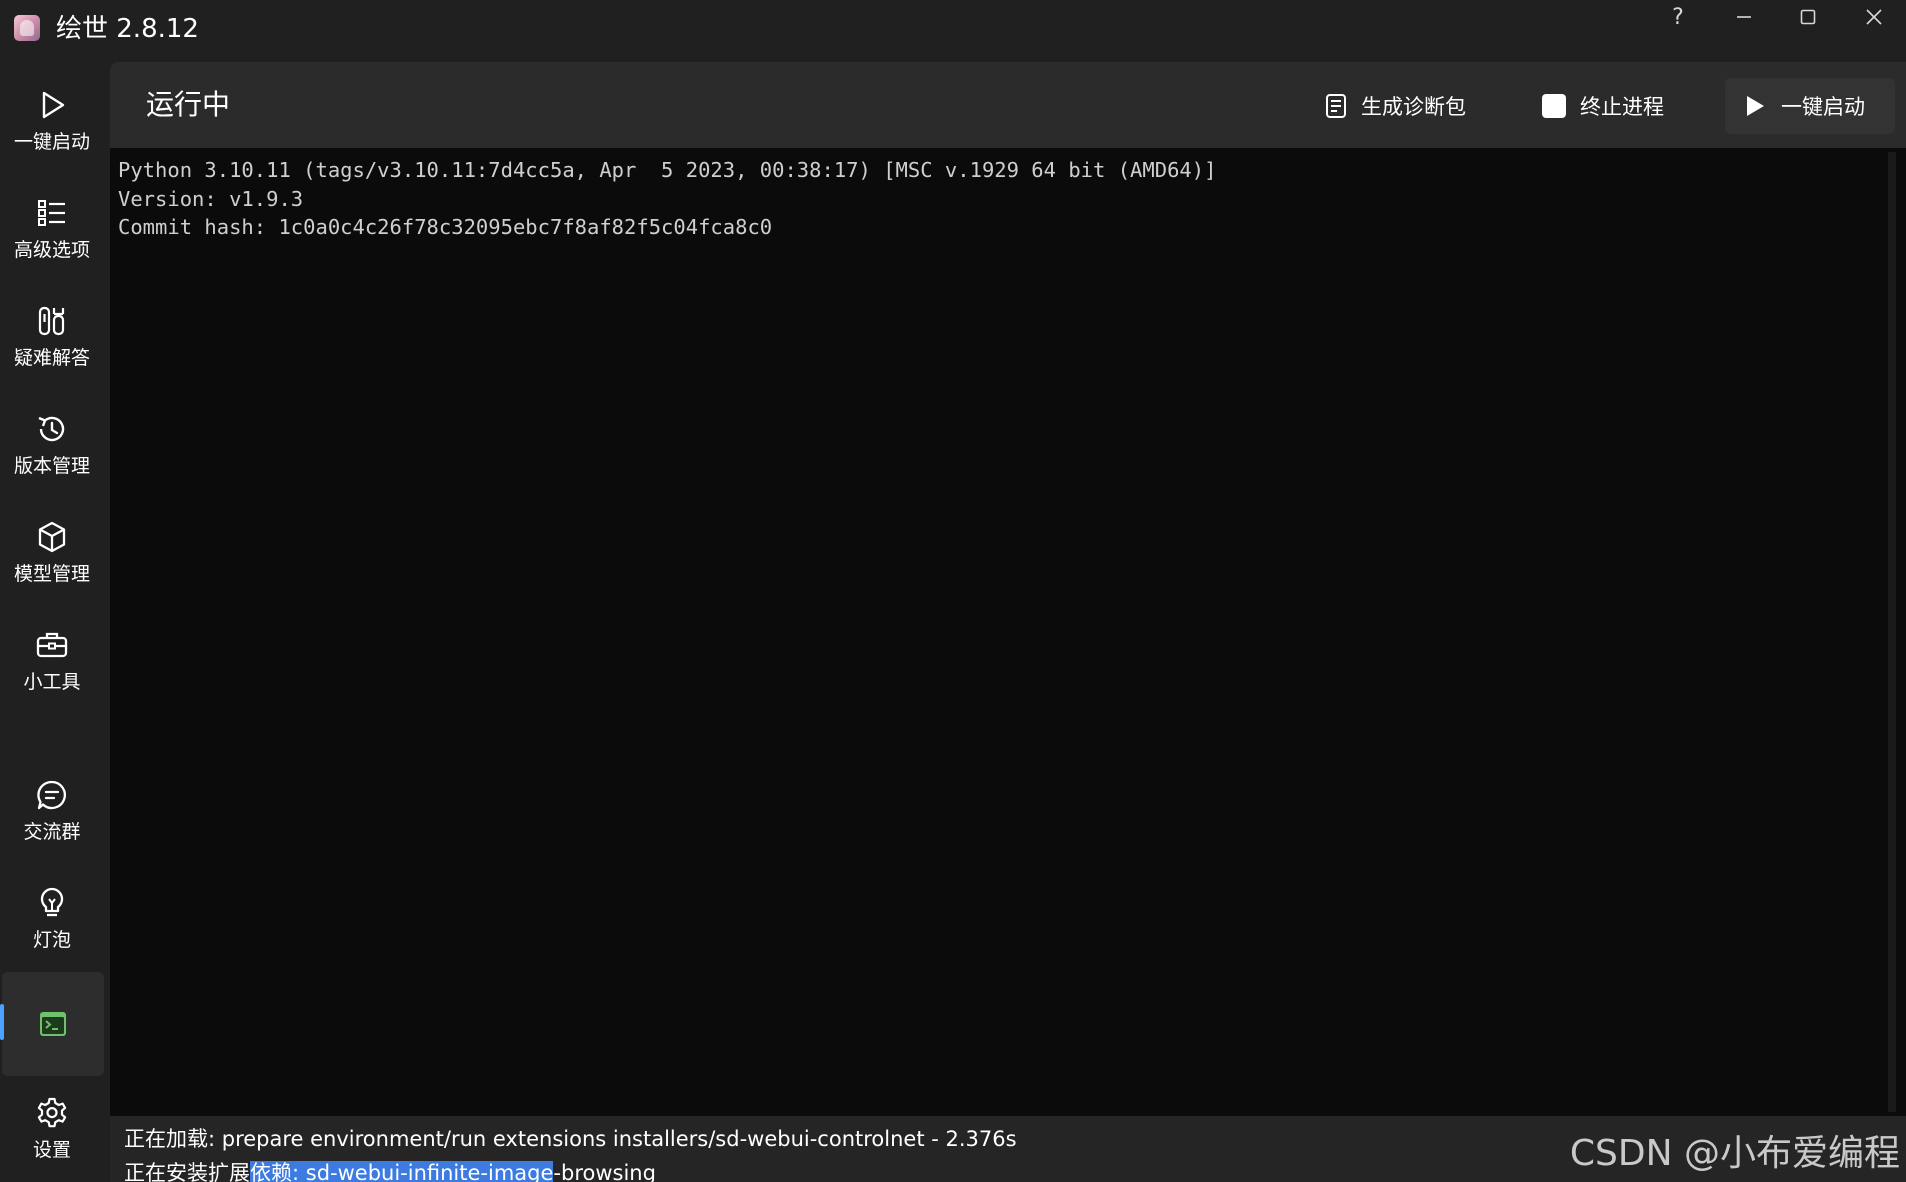 This screenshot has height=1182, width=1906. I want to click on sidebar-item-versions: 版本管理, so click(52, 446).